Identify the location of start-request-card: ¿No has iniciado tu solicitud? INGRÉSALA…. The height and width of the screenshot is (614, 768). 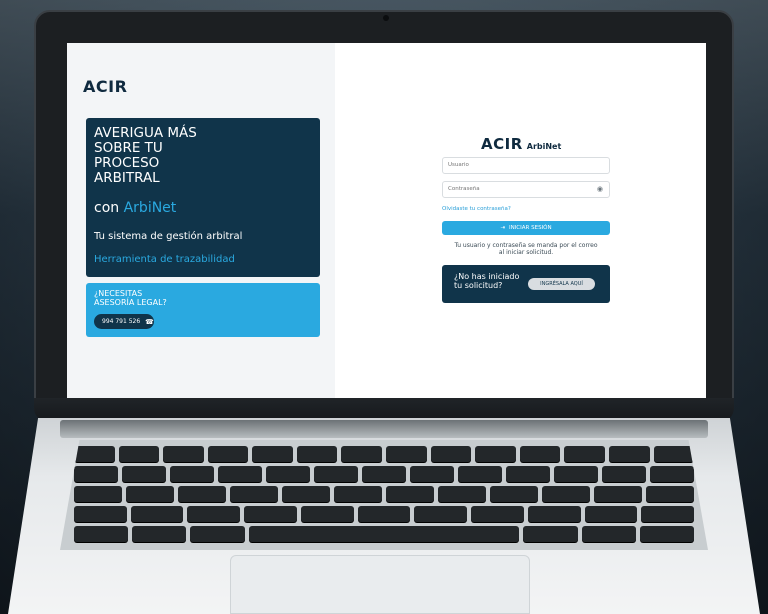
(526, 284).